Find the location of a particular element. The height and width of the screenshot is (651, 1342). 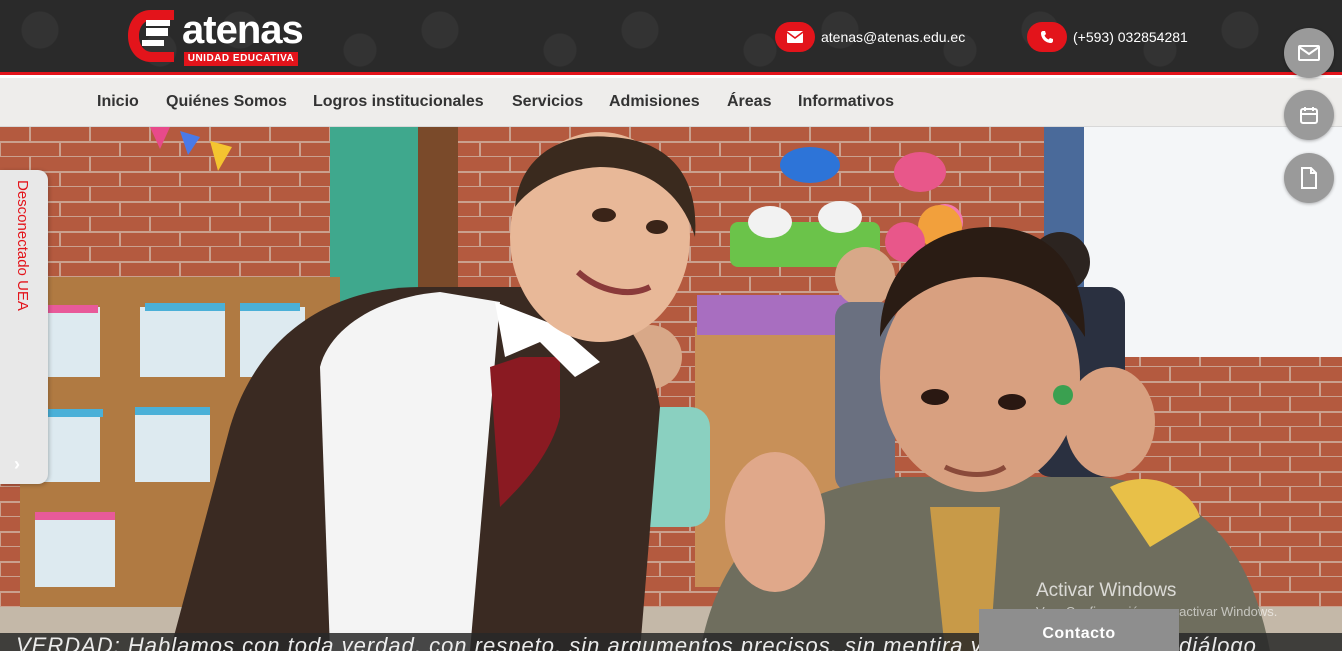

nav-item-quienes-somos: Quiénes Somos is located at coordinates (226, 102).